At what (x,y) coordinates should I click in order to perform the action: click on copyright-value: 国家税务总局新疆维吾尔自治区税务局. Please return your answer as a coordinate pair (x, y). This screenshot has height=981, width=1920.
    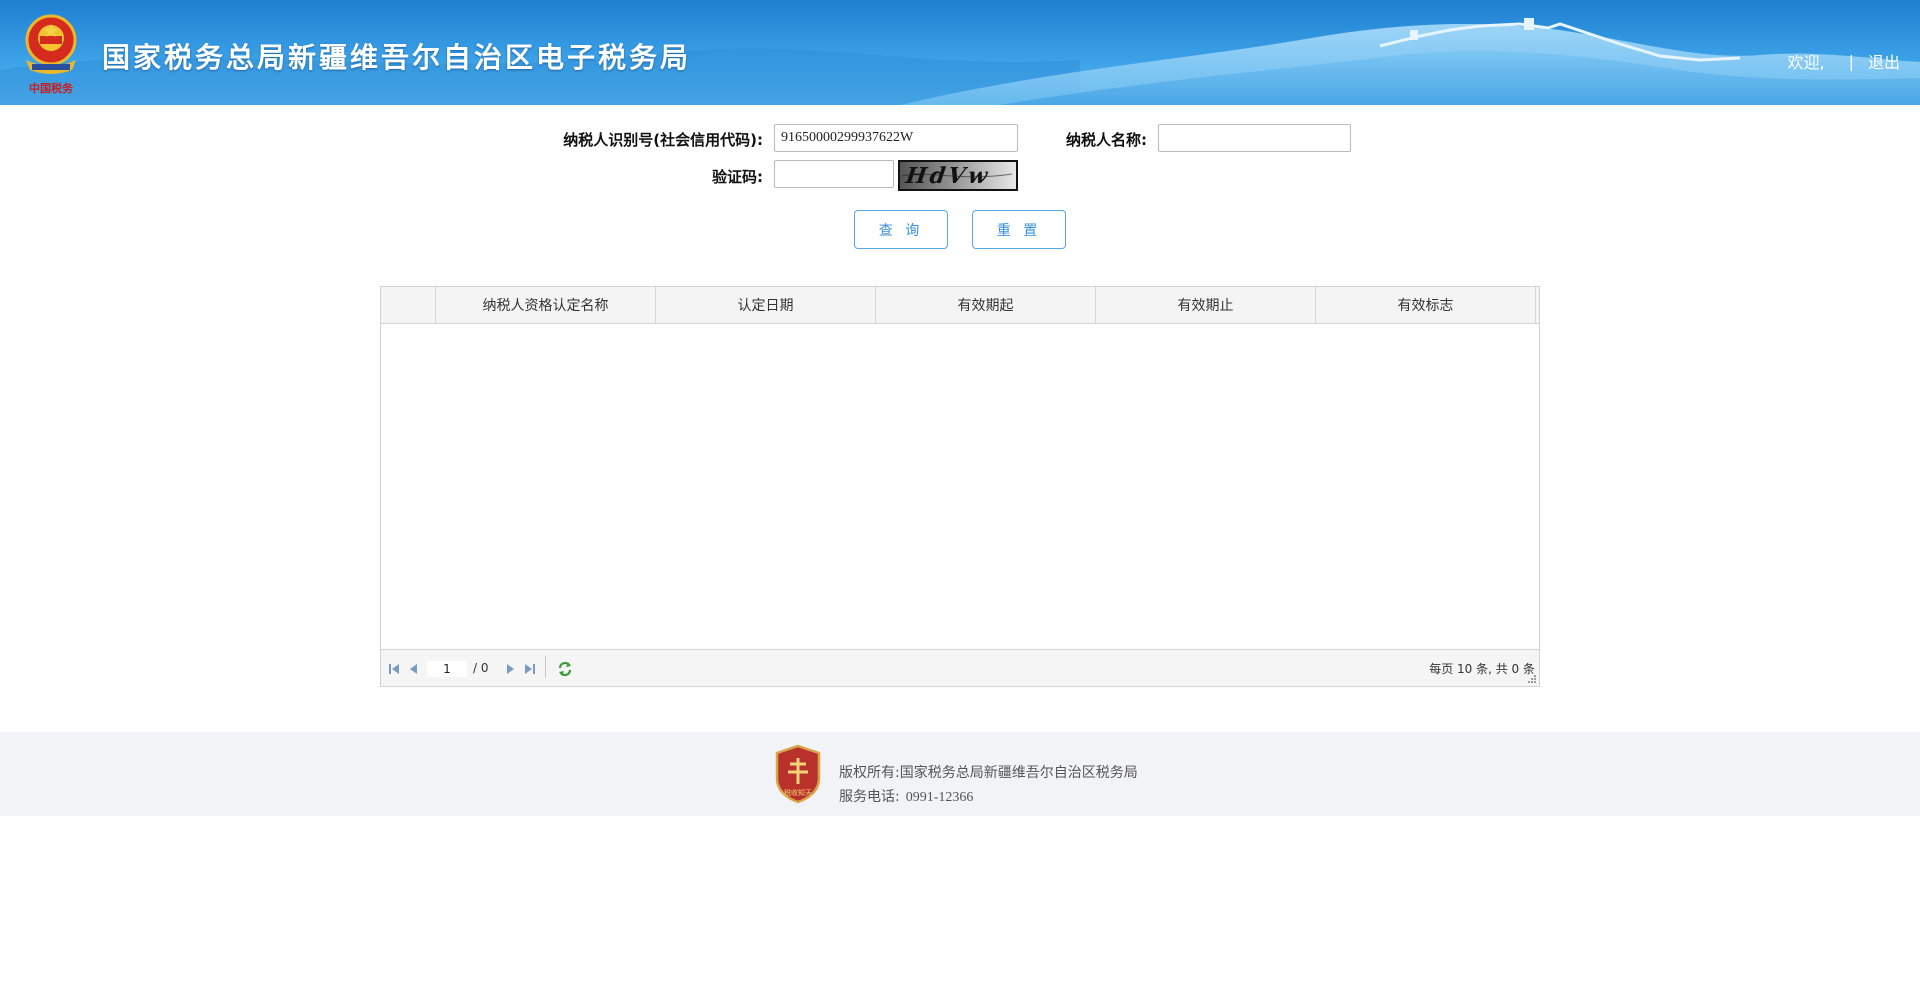
    Looking at the image, I should click on (1018, 773).